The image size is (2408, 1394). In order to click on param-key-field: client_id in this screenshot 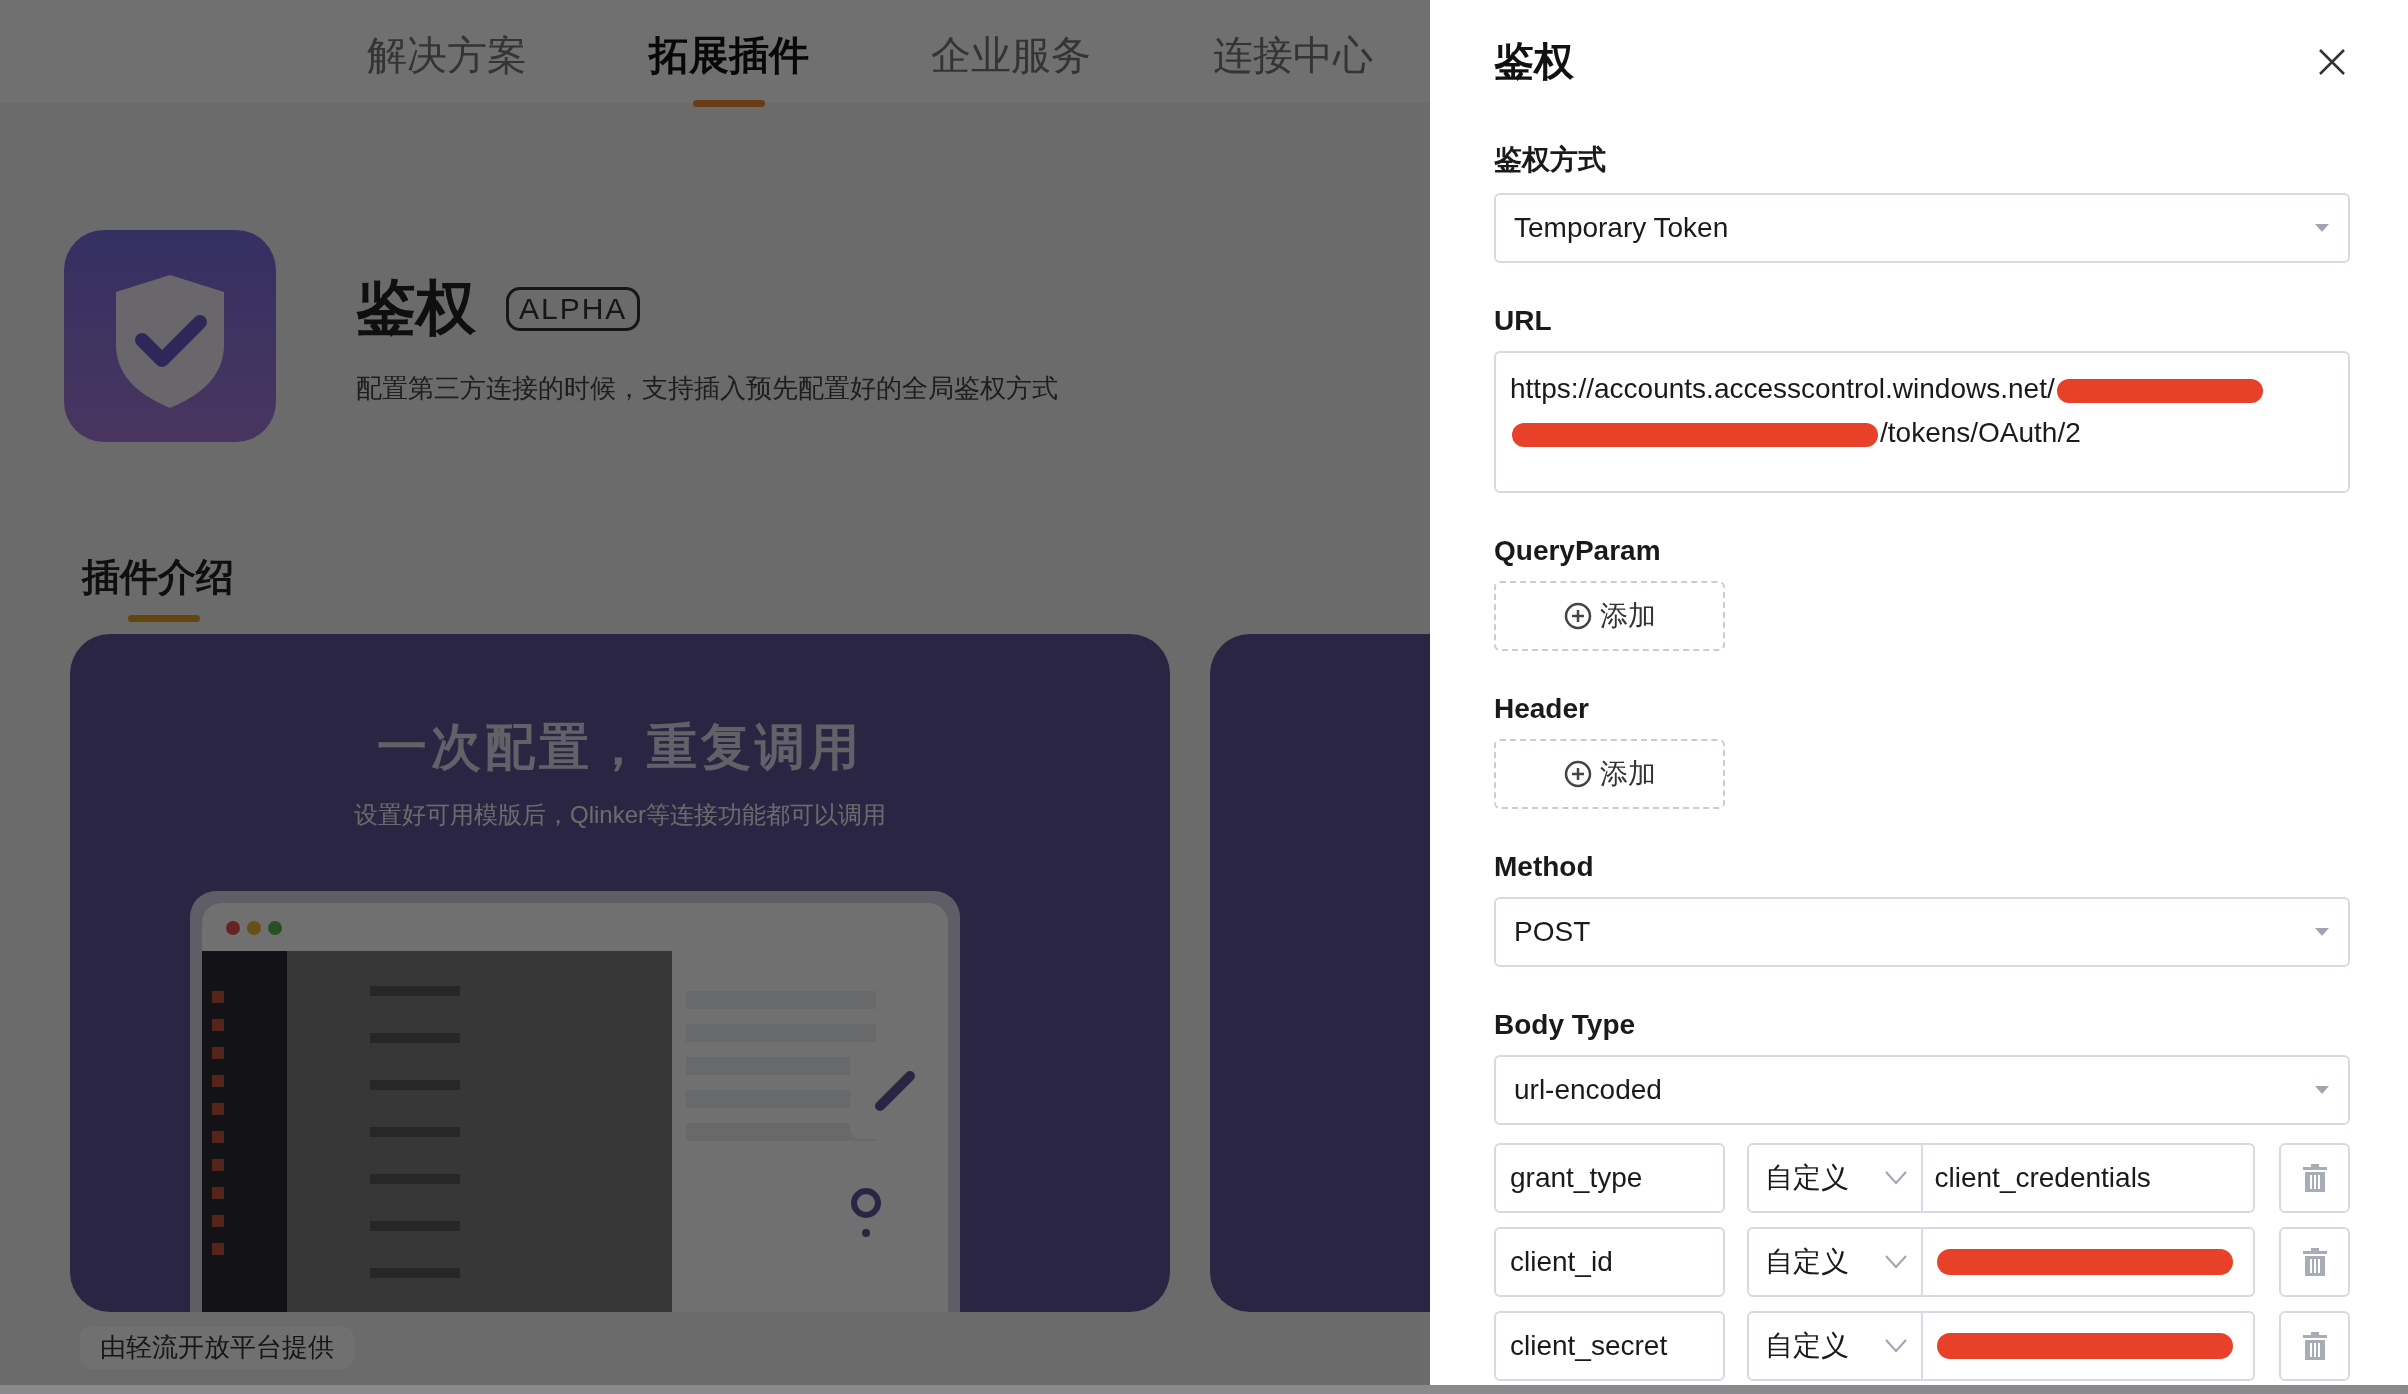, I will do `click(1609, 1262)`.